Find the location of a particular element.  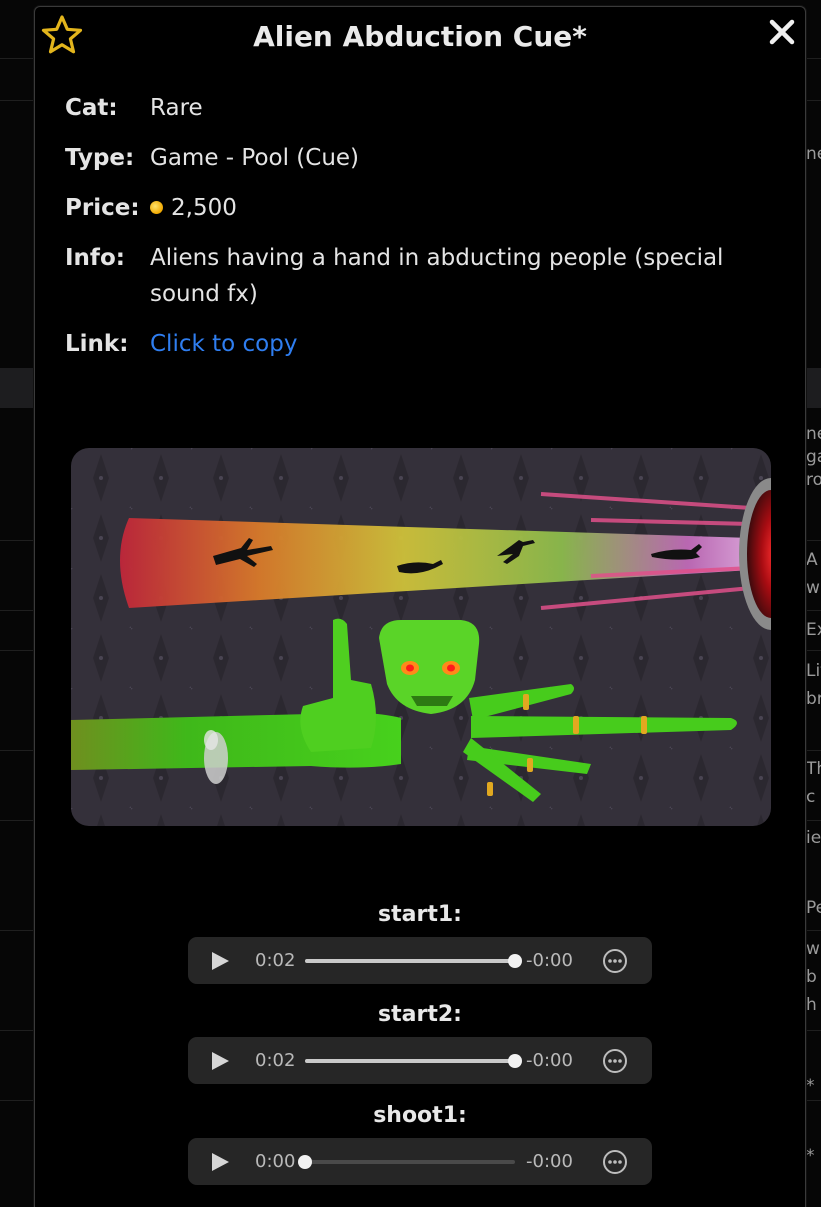

audio-item: start2: 0:02 -0:00 is located at coordinates (420, 1042).